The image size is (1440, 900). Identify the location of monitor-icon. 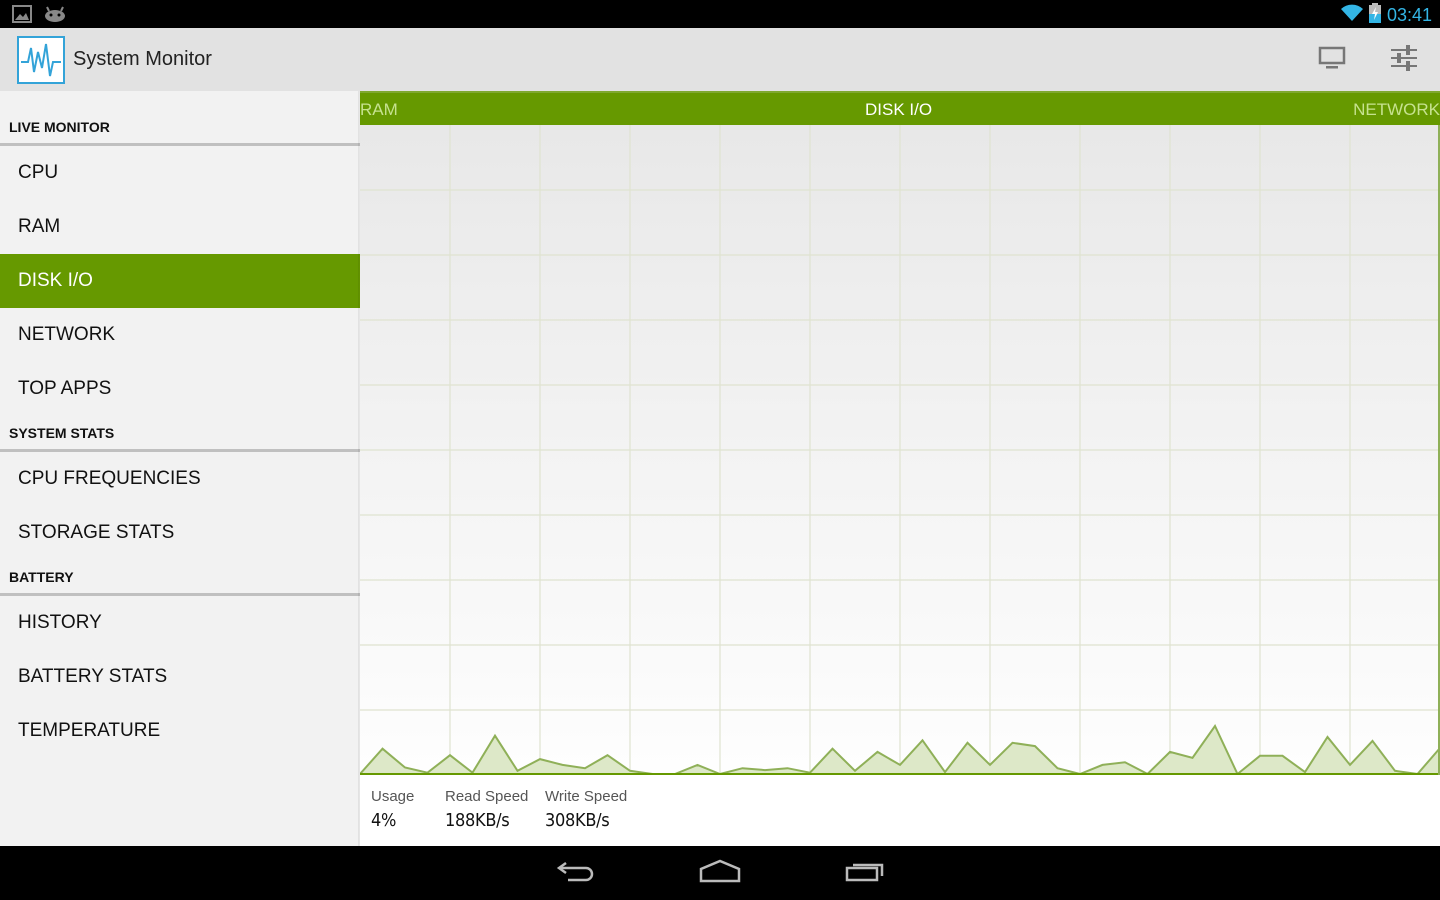
(1332, 60).